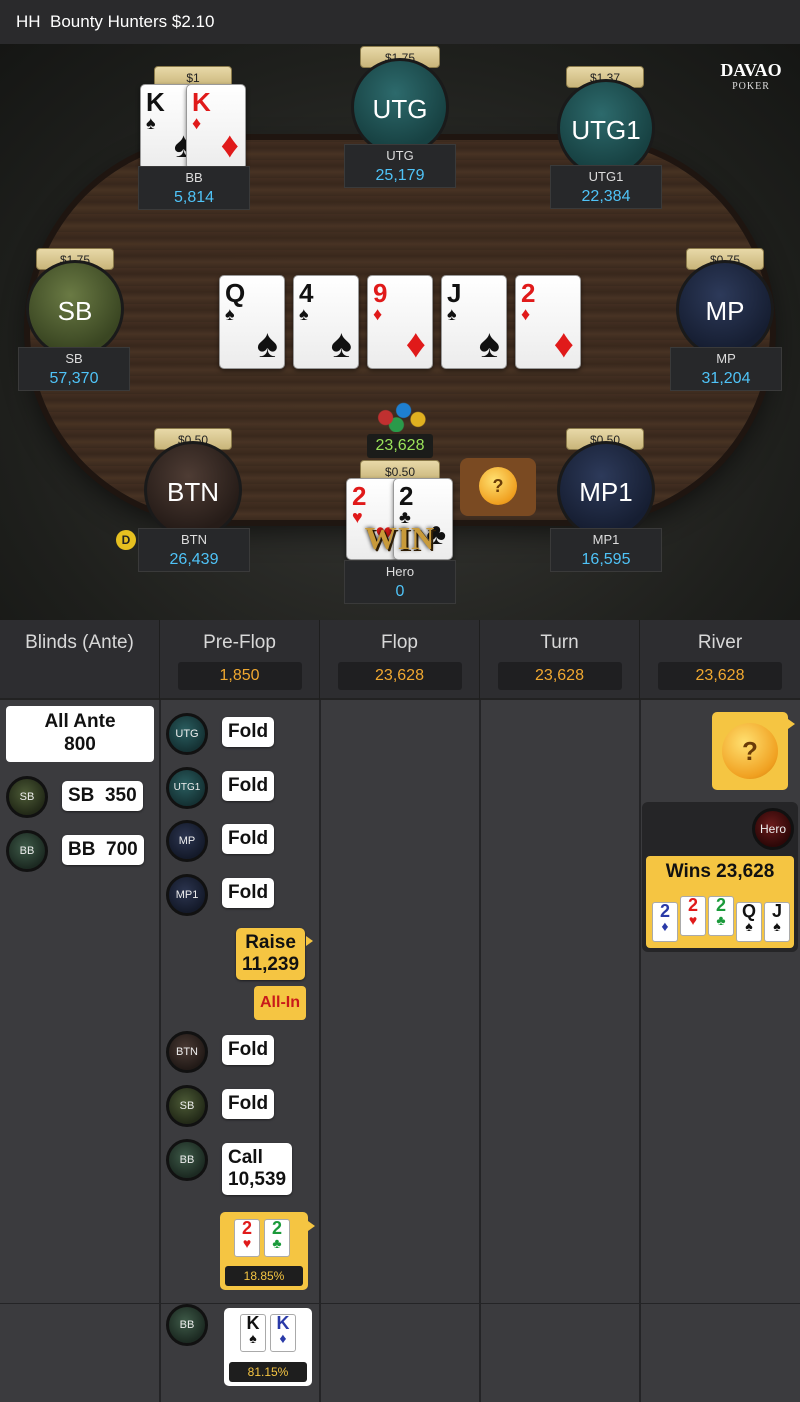 Image resolution: width=800 pixels, height=1402 pixels. Describe the element at coordinates (194, 550) in the screenshot. I see `seat-plate-btn: BTN 26,439` at that location.